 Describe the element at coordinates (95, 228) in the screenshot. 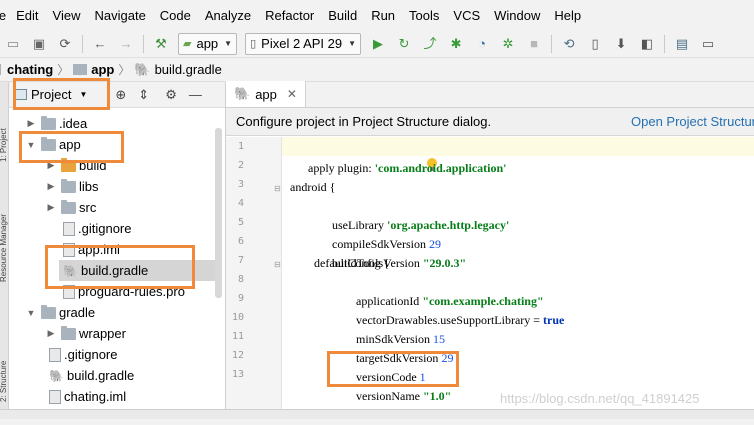

I see `tree-item-gitignore-app: .gitignore` at that location.